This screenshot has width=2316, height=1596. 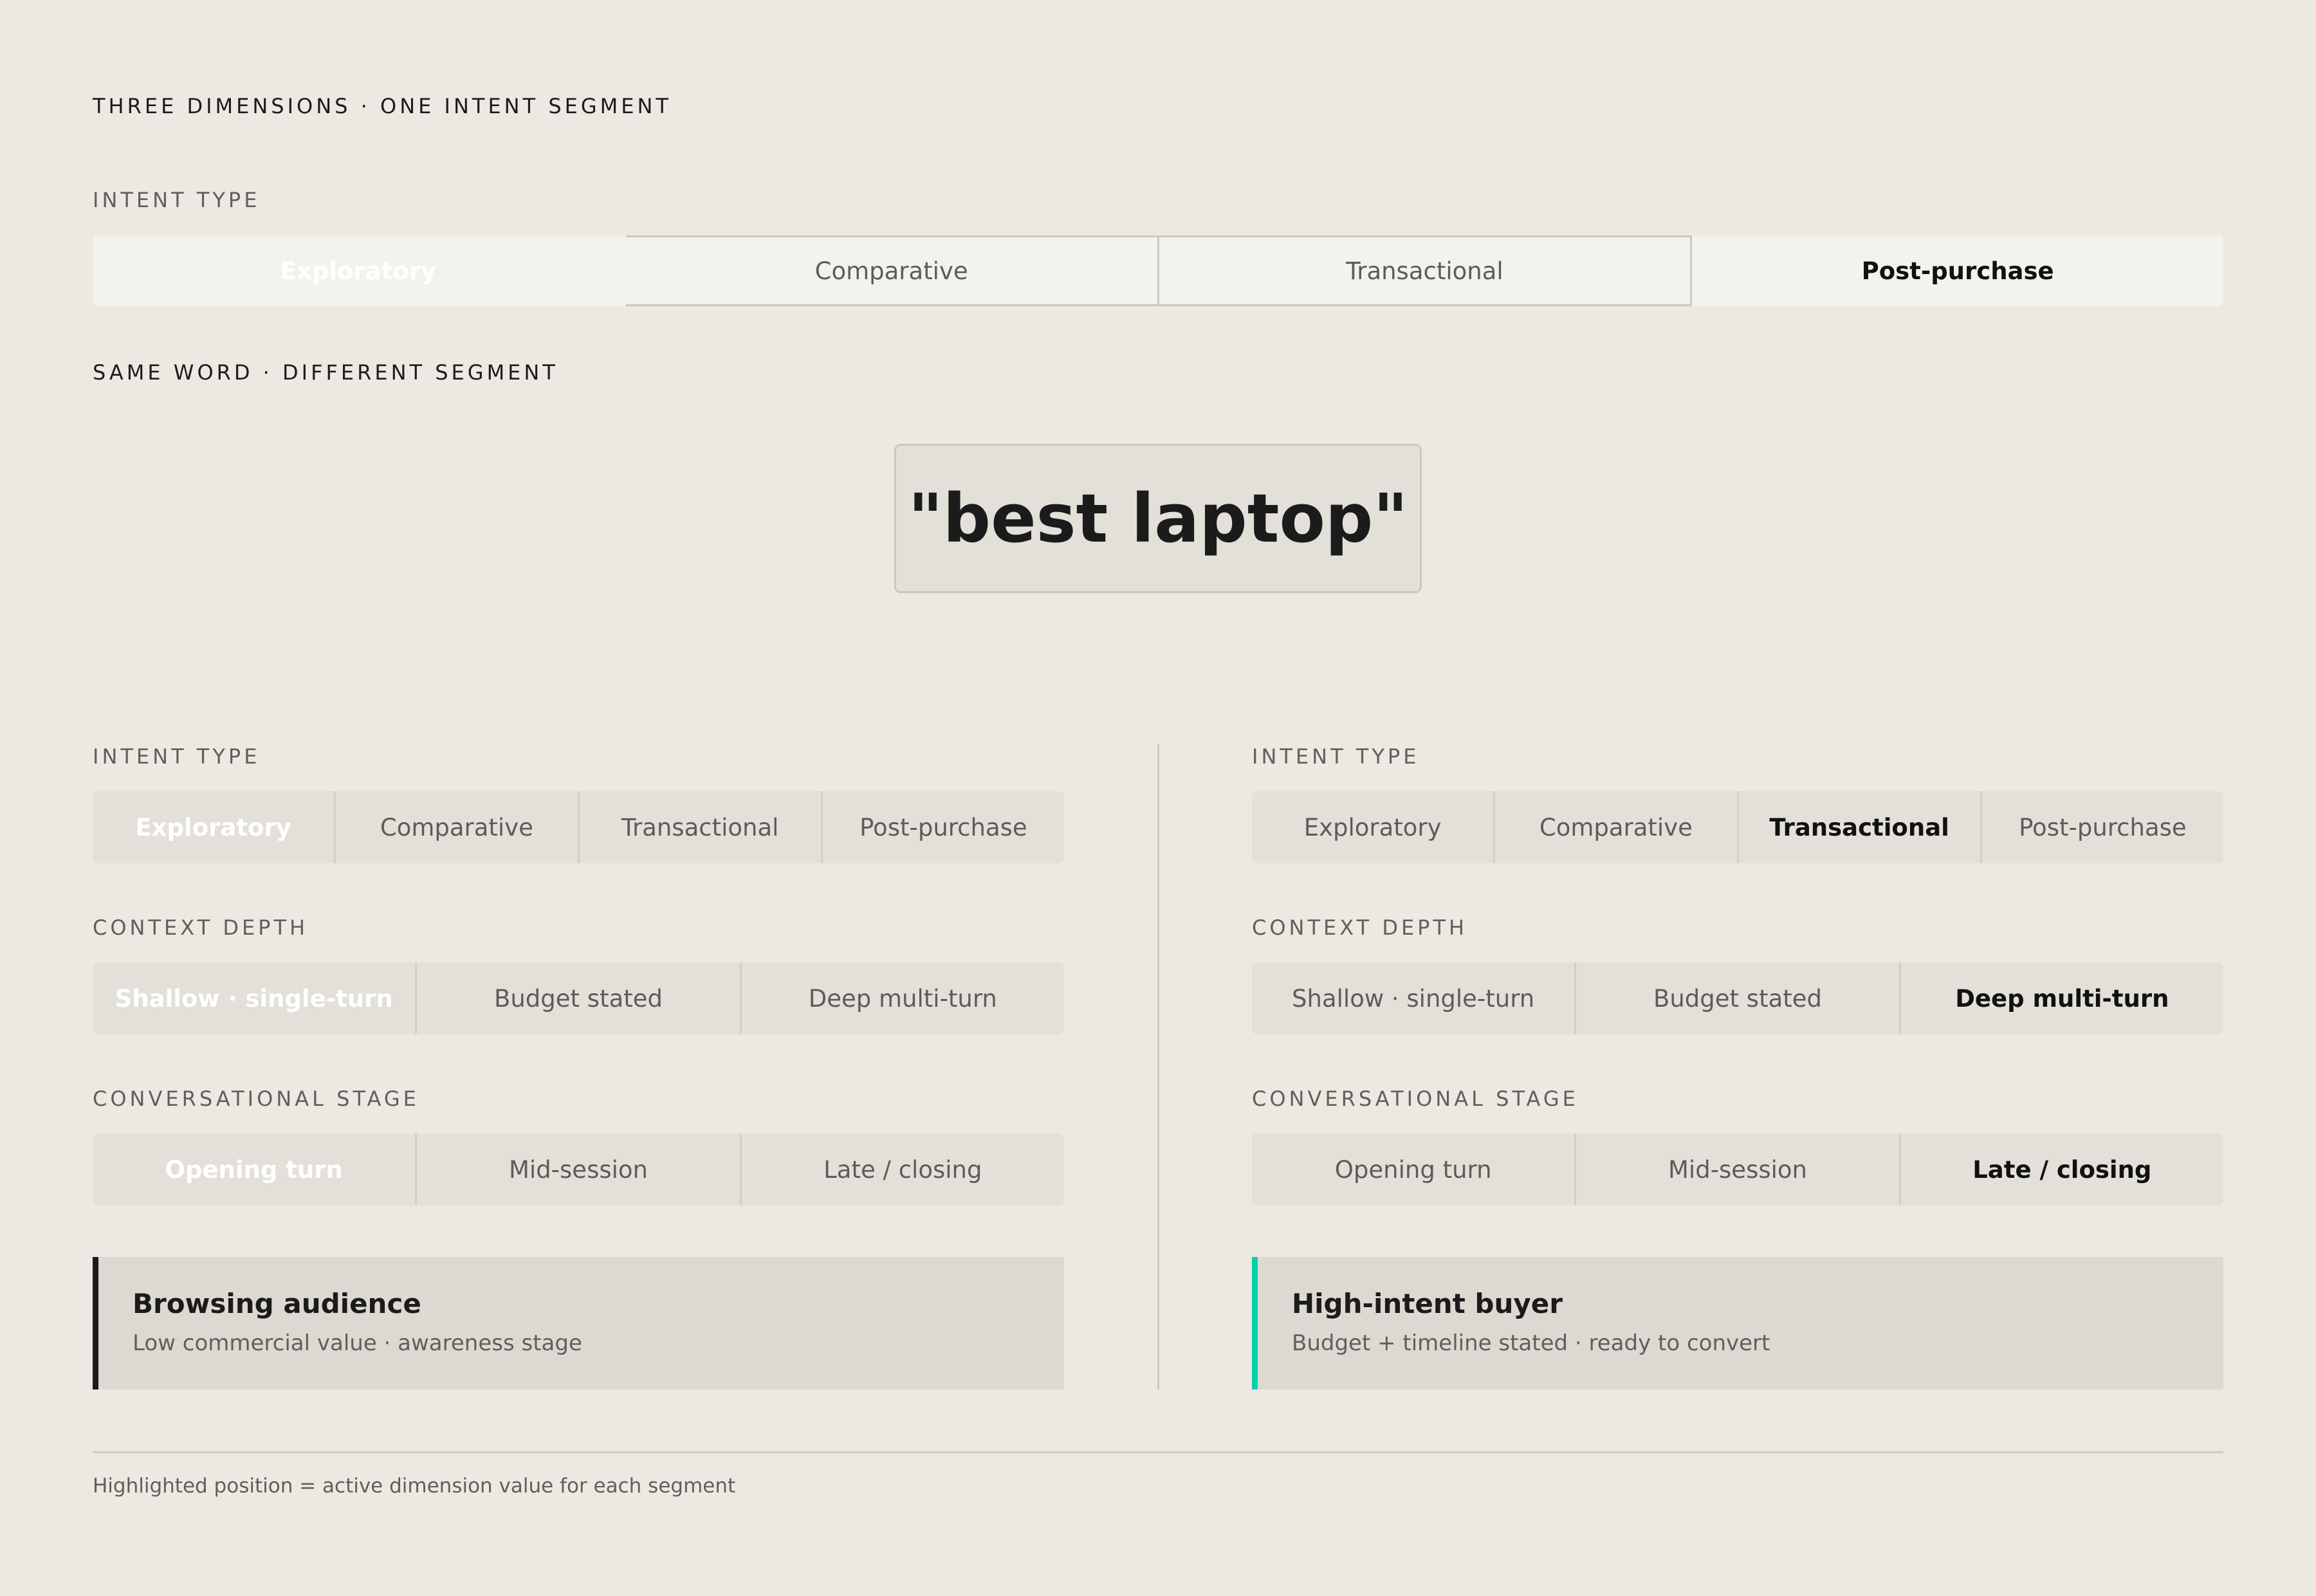 What do you see at coordinates (1158, 518) in the screenshot?
I see `query-box: "best laptop"` at bounding box center [1158, 518].